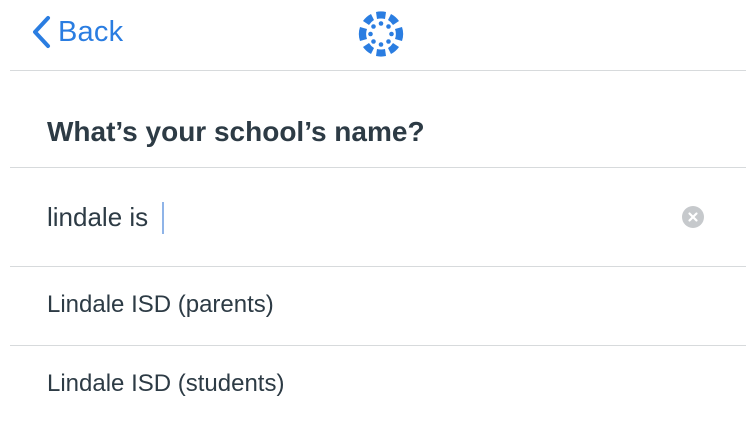 The width and height of the screenshot is (746, 421). Describe the element at coordinates (163, 218) in the screenshot. I see `text-caret` at that location.